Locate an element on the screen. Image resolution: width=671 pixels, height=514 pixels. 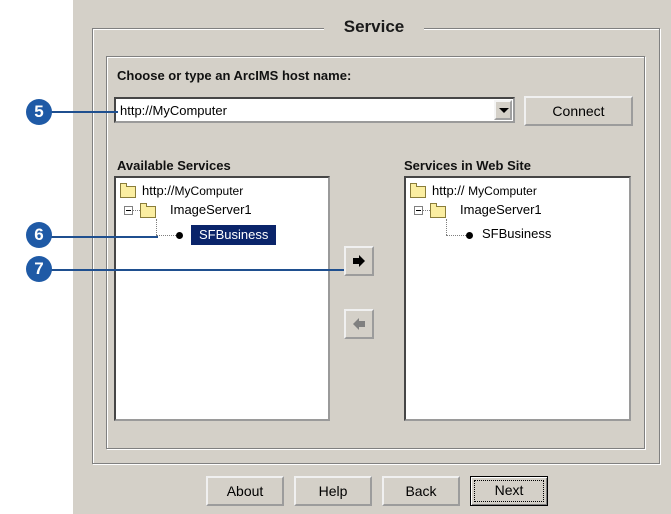
arrow-right-icon is located at coordinates (359, 261).